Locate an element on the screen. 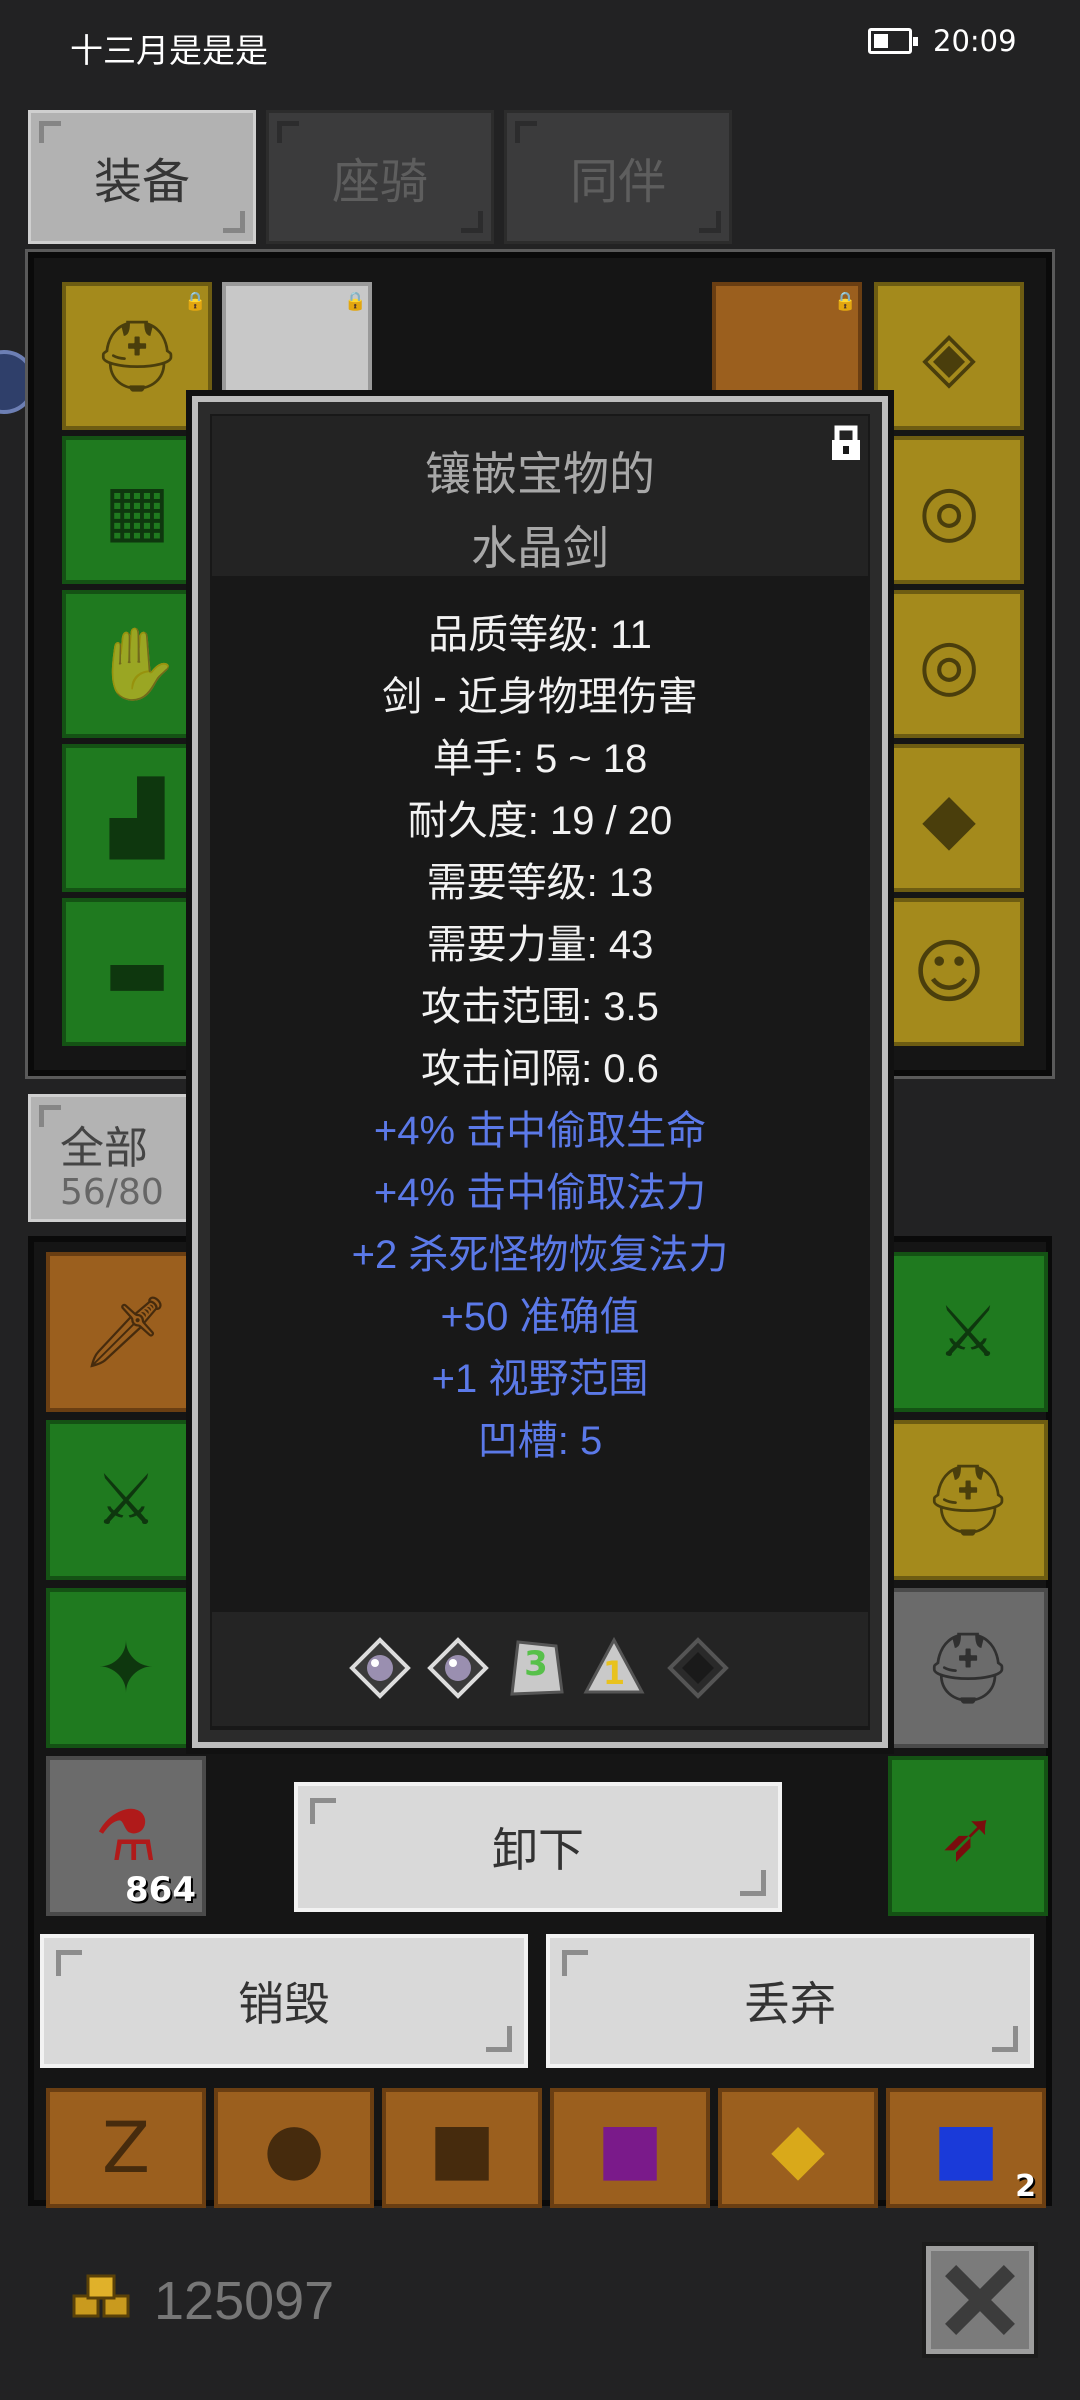 The image size is (1080, 2400). inventory-slot: ● is located at coordinates (294, 2148).